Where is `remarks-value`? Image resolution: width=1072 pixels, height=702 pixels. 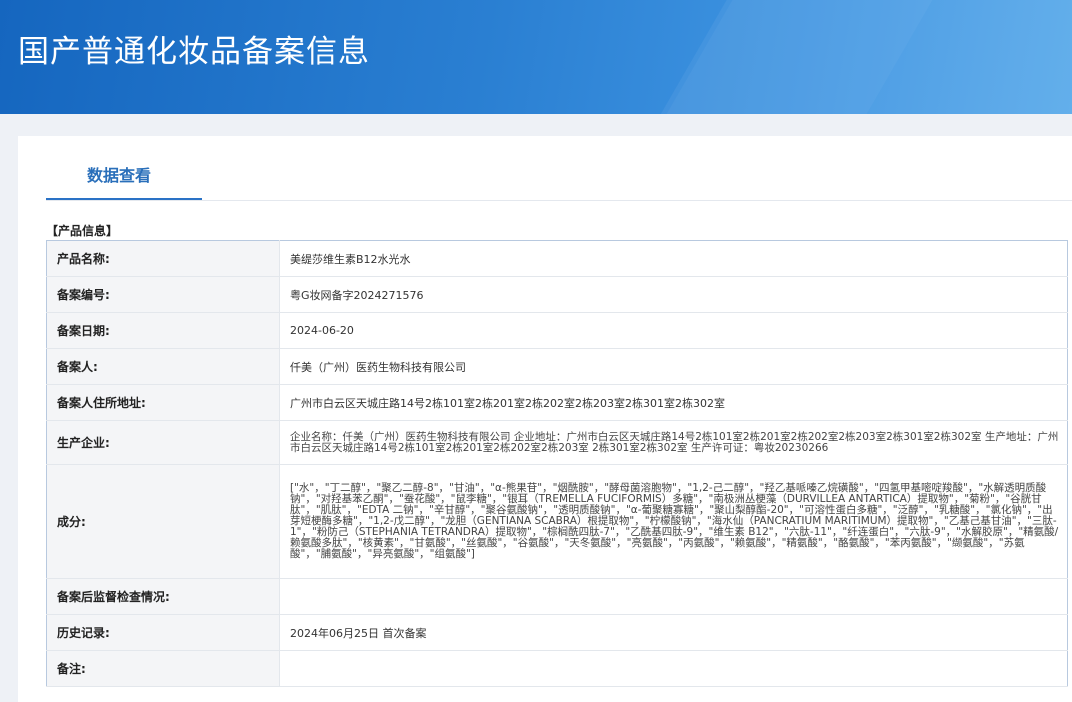 remarks-value is located at coordinates (673, 668).